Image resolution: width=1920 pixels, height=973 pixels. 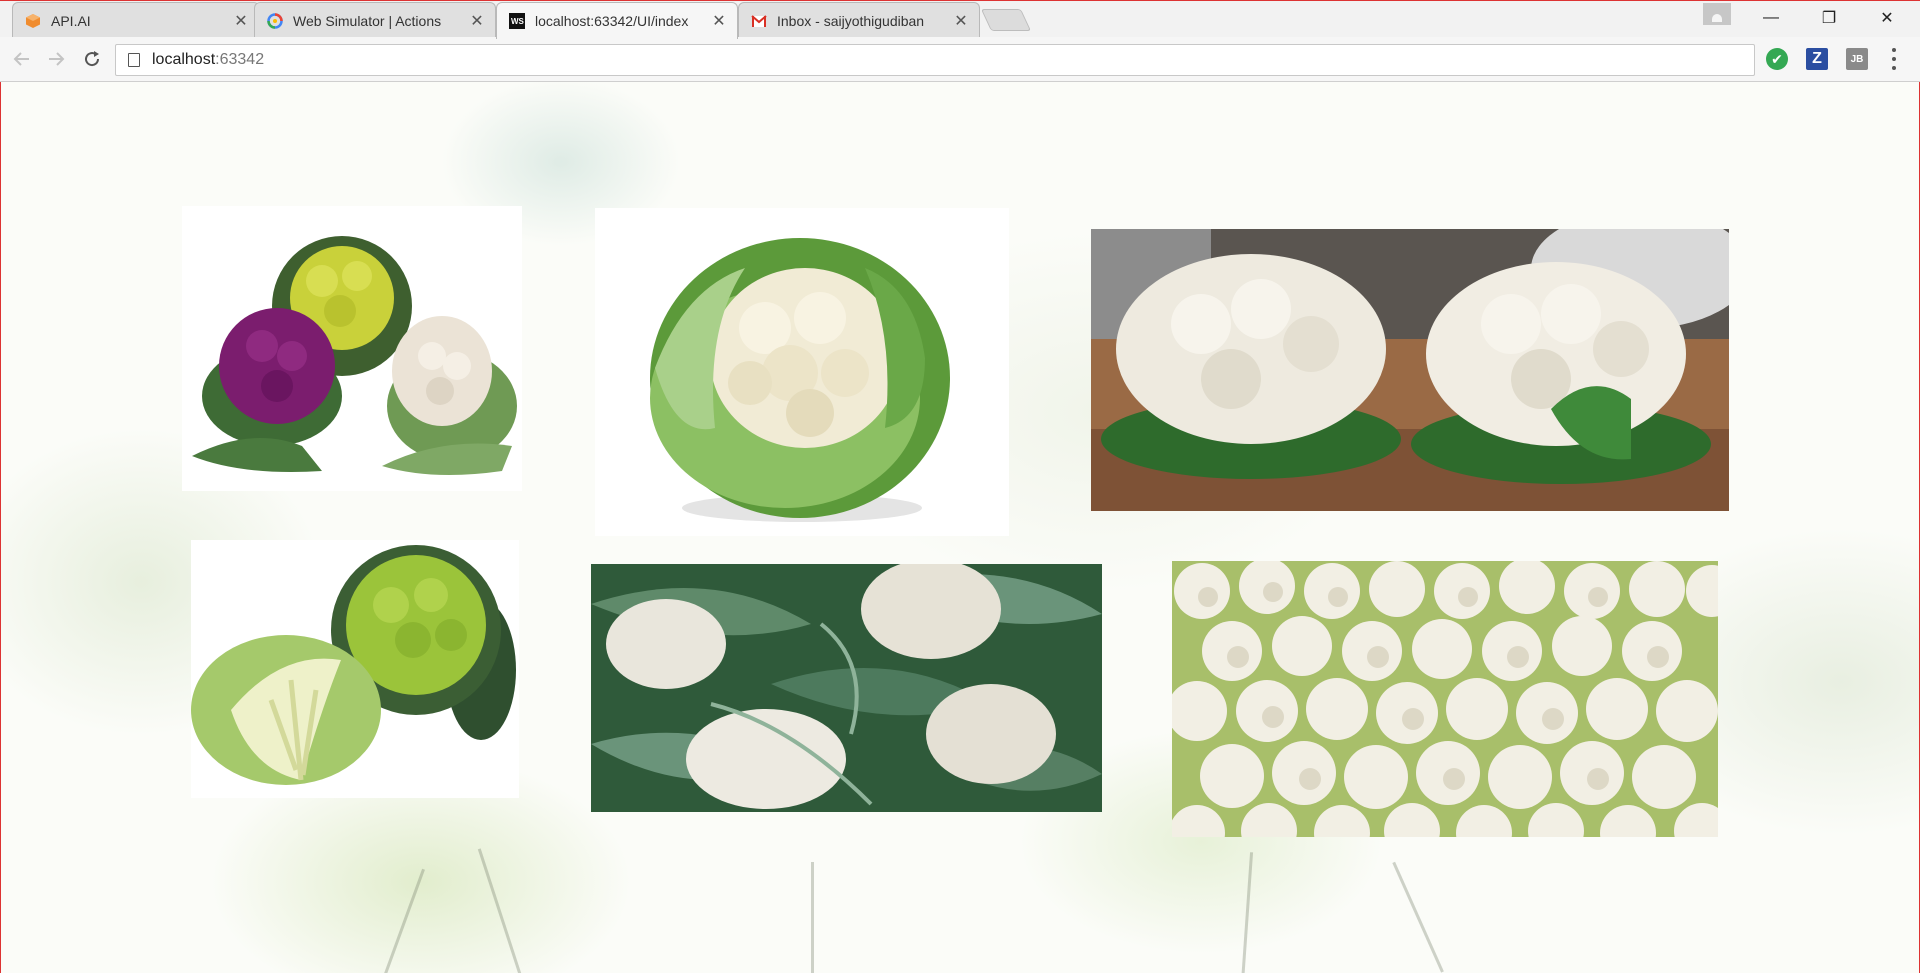 What do you see at coordinates (1777, 59) in the screenshot?
I see `check-extension-icon: ✔` at bounding box center [1777, 59].